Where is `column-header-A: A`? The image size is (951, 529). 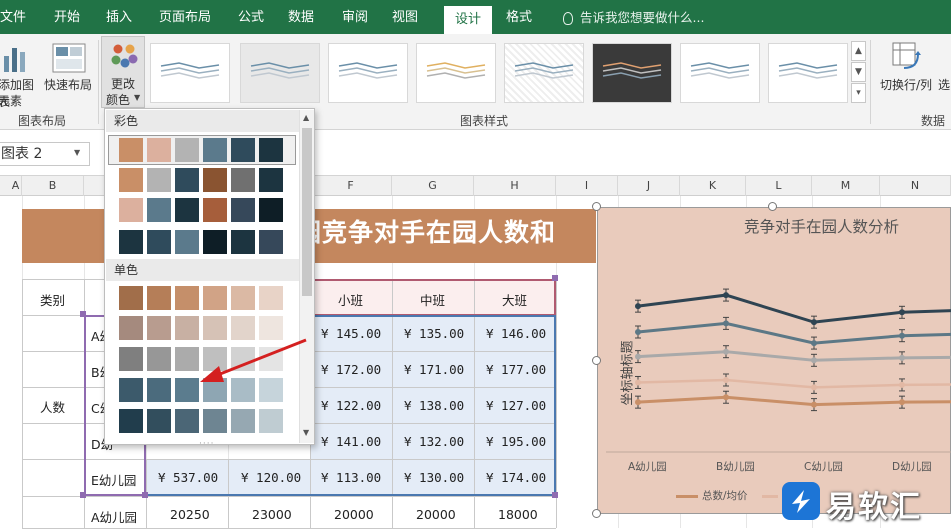
column-header-A: A is located at coordinates (16, 186).